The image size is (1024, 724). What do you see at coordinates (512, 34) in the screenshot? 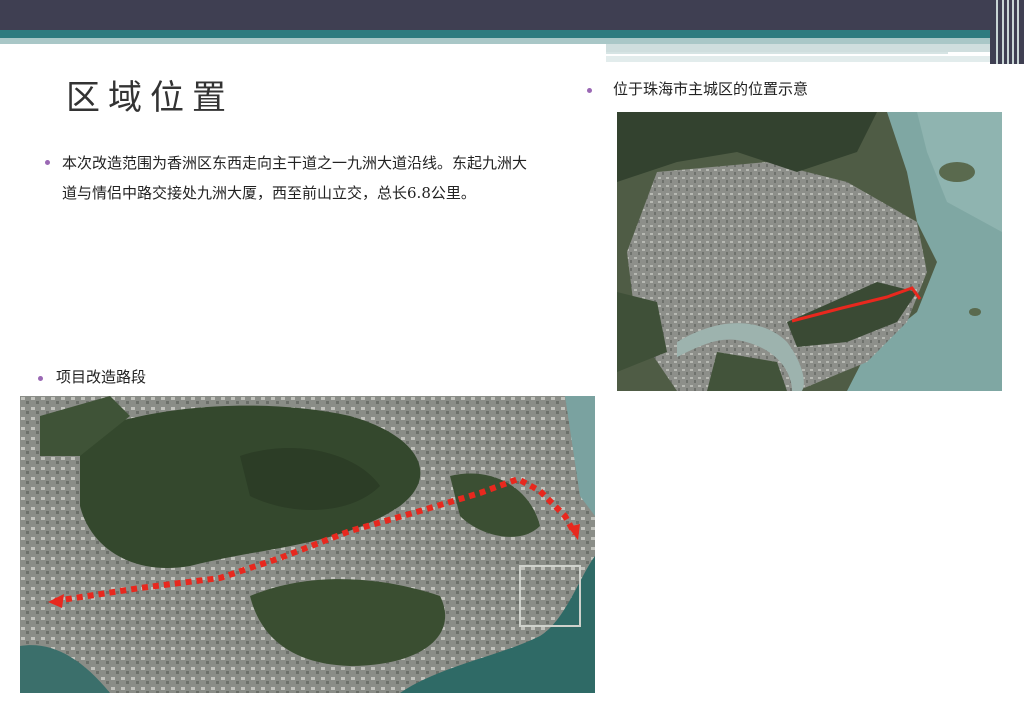
I see `header-teal-stripe` at bounding box center [512, 34].